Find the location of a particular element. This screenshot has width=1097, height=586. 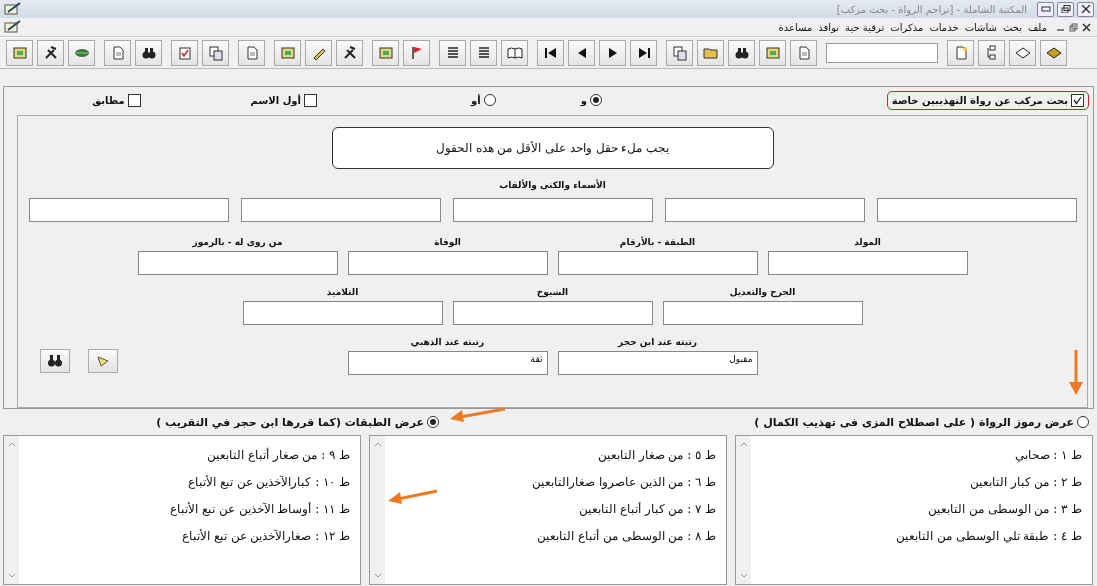

minimize-icon is located at coordinates (1045, 9).